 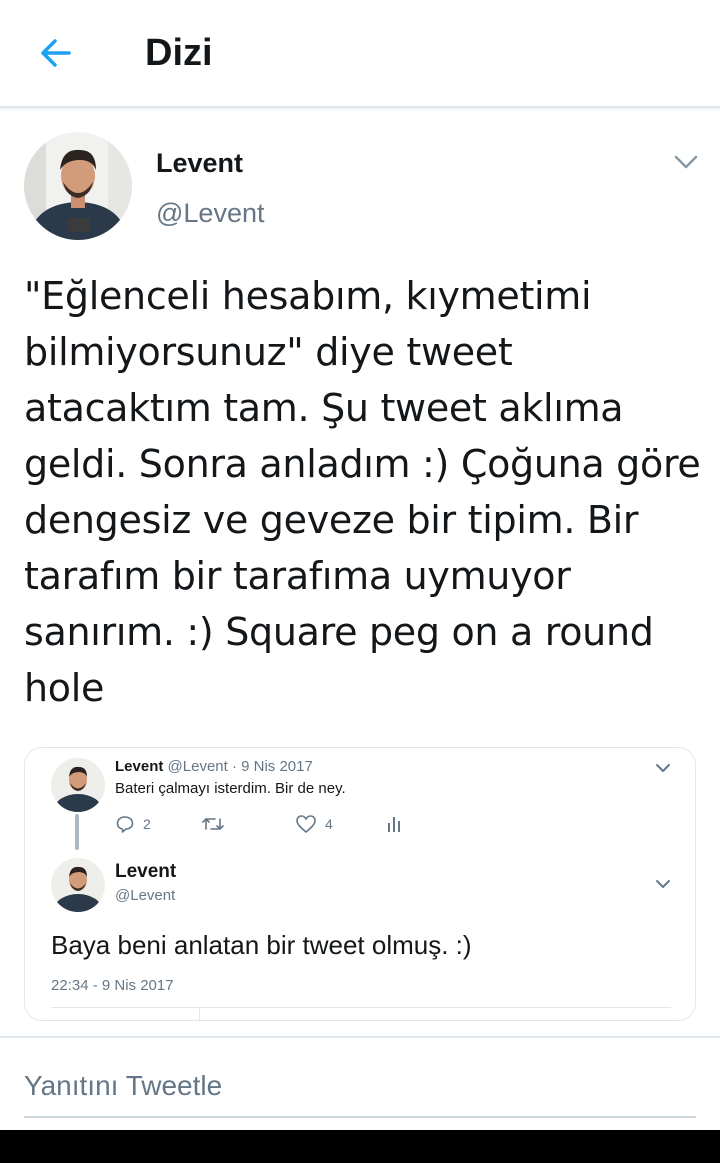 I want to click on reply-input: Yanıtını Tweetle, so click(x=360, y=1090).